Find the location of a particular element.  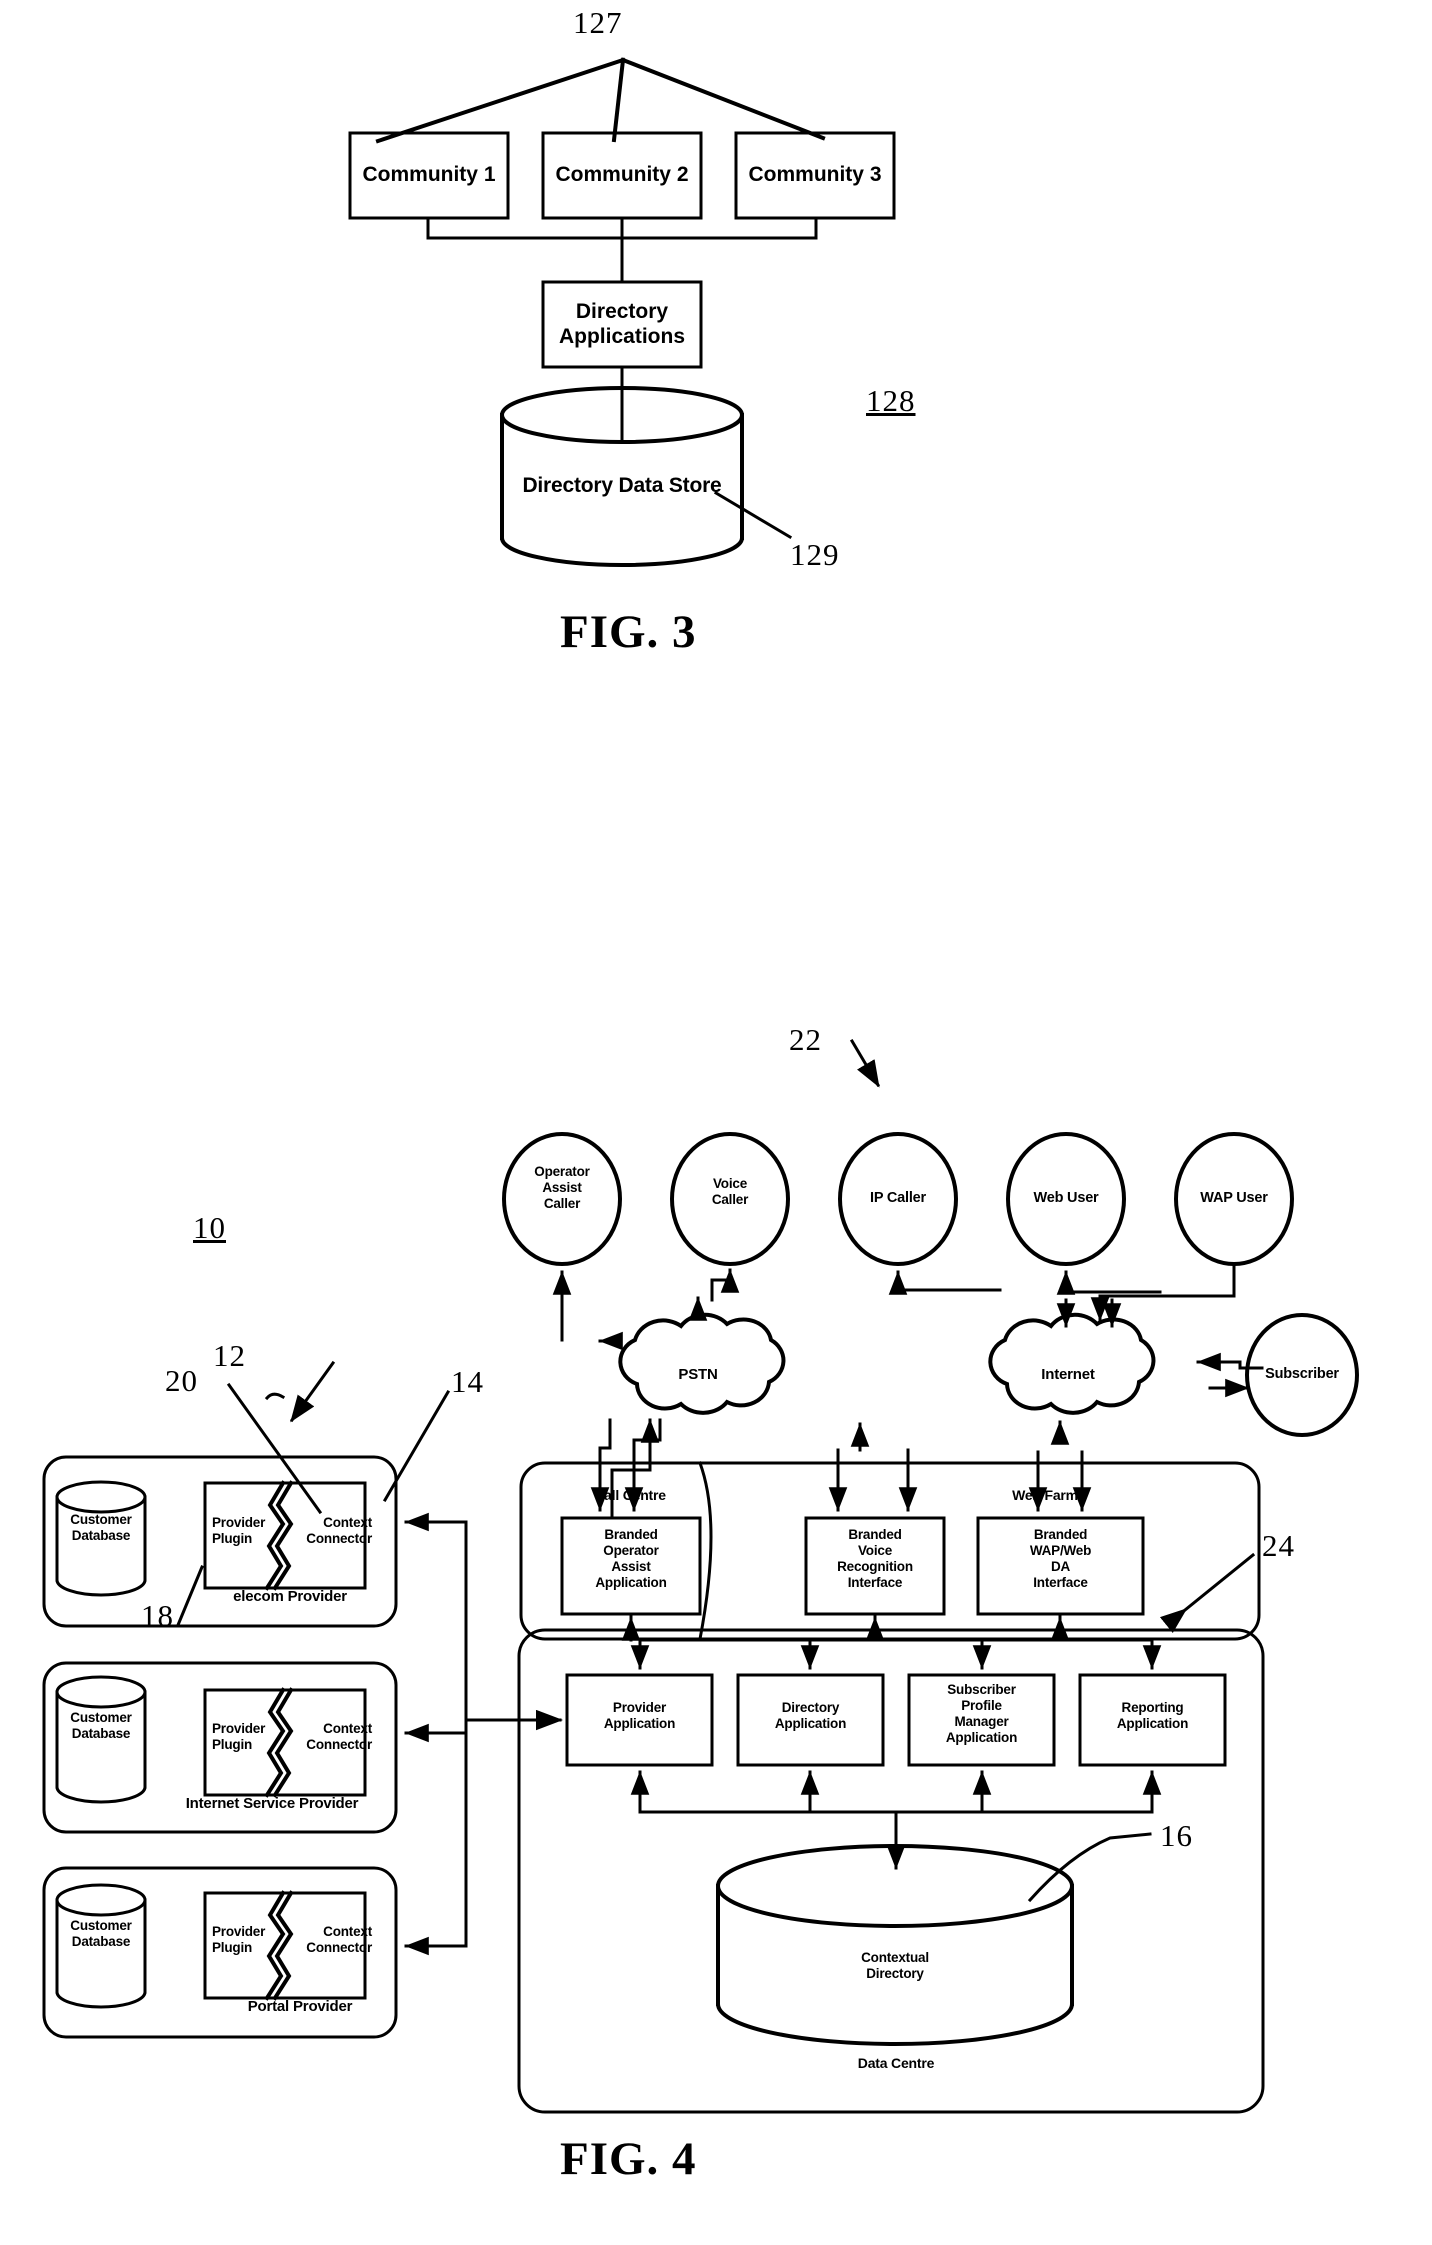

fig4-core-directory-application: Directory Application is located at coordinates (810, 1715).